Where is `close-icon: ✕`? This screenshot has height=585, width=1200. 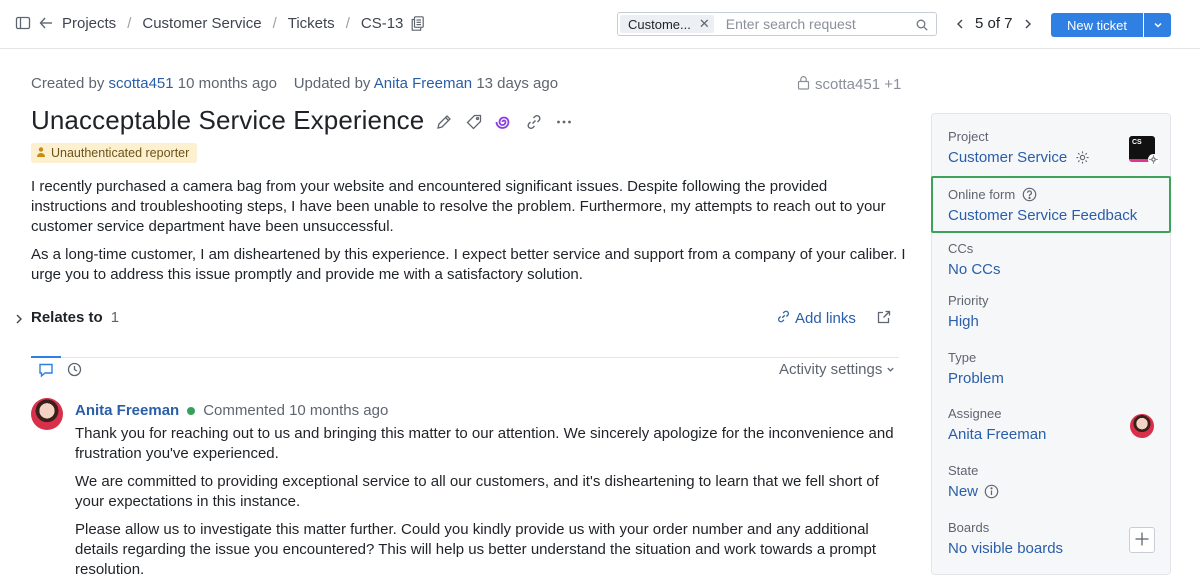 close-icon: ✕ is located at coordinates (704, 24).